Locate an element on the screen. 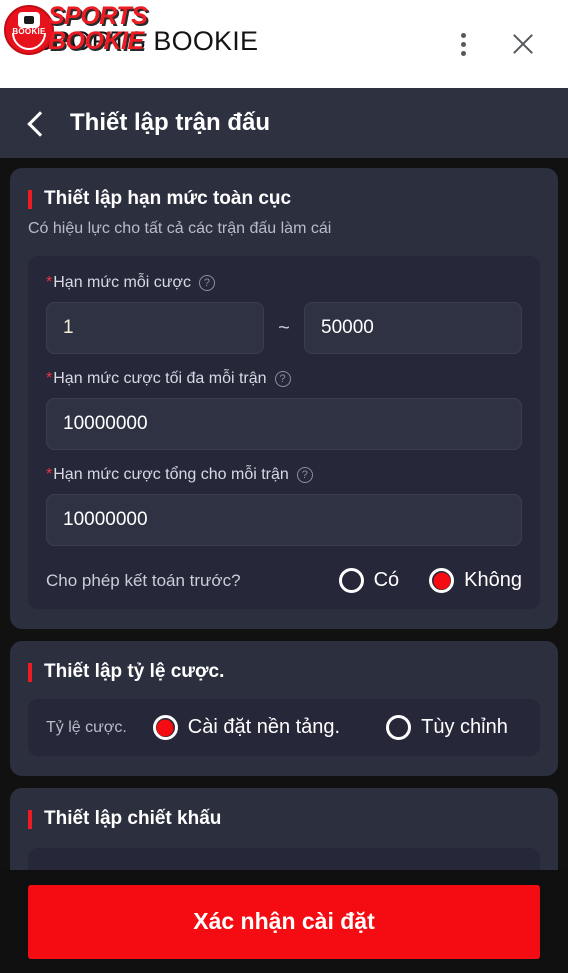 The image size is (568, 973). max-per-match-label-row: * Hạn mức cược tối đa mỗi trận ? is located at coordinates (284, 379).